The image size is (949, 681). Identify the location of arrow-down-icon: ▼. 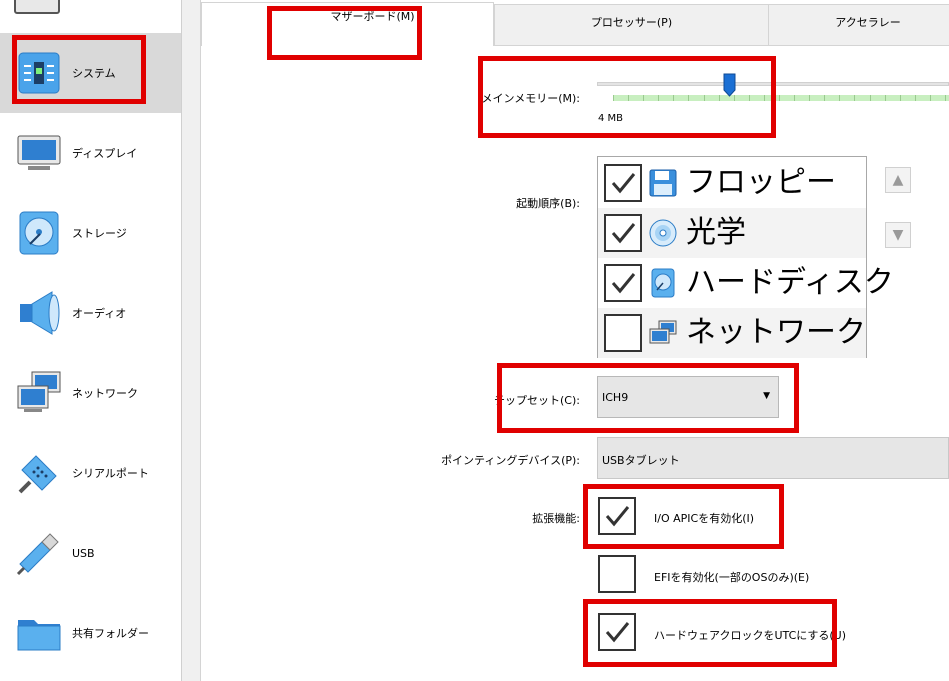
(898, 235).